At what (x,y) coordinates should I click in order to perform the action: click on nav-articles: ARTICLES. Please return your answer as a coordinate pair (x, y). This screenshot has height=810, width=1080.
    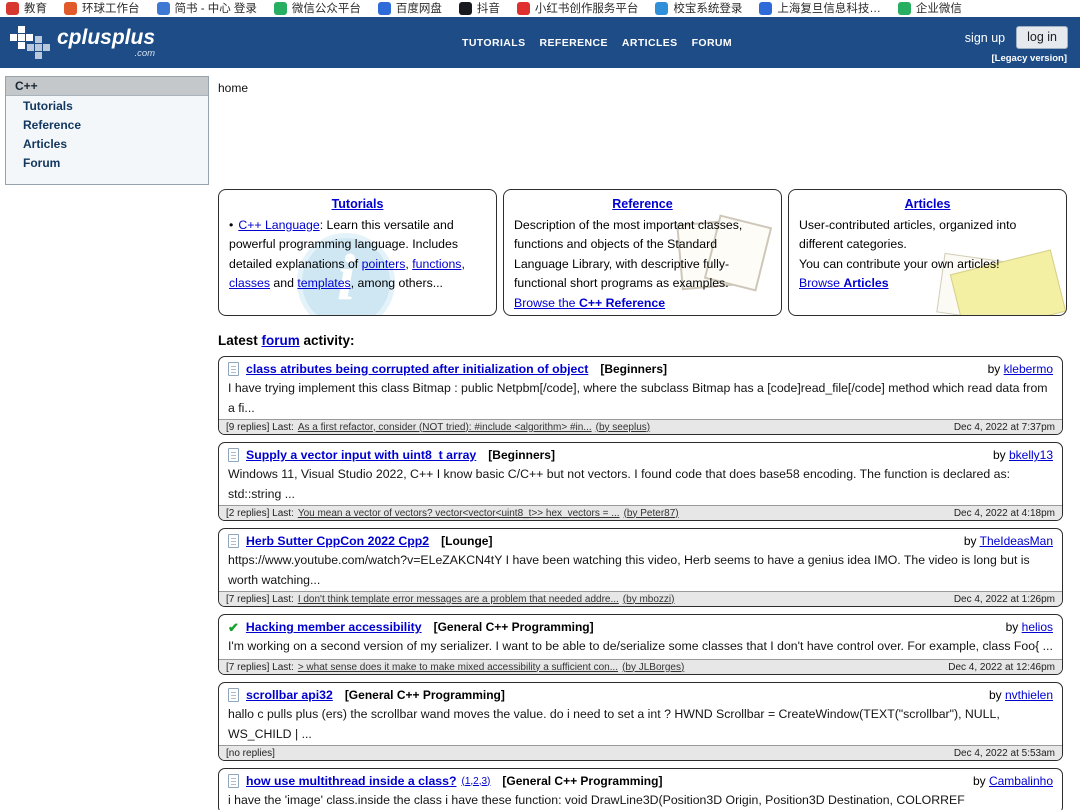
    Looking at the image, I should click on (650, 43).